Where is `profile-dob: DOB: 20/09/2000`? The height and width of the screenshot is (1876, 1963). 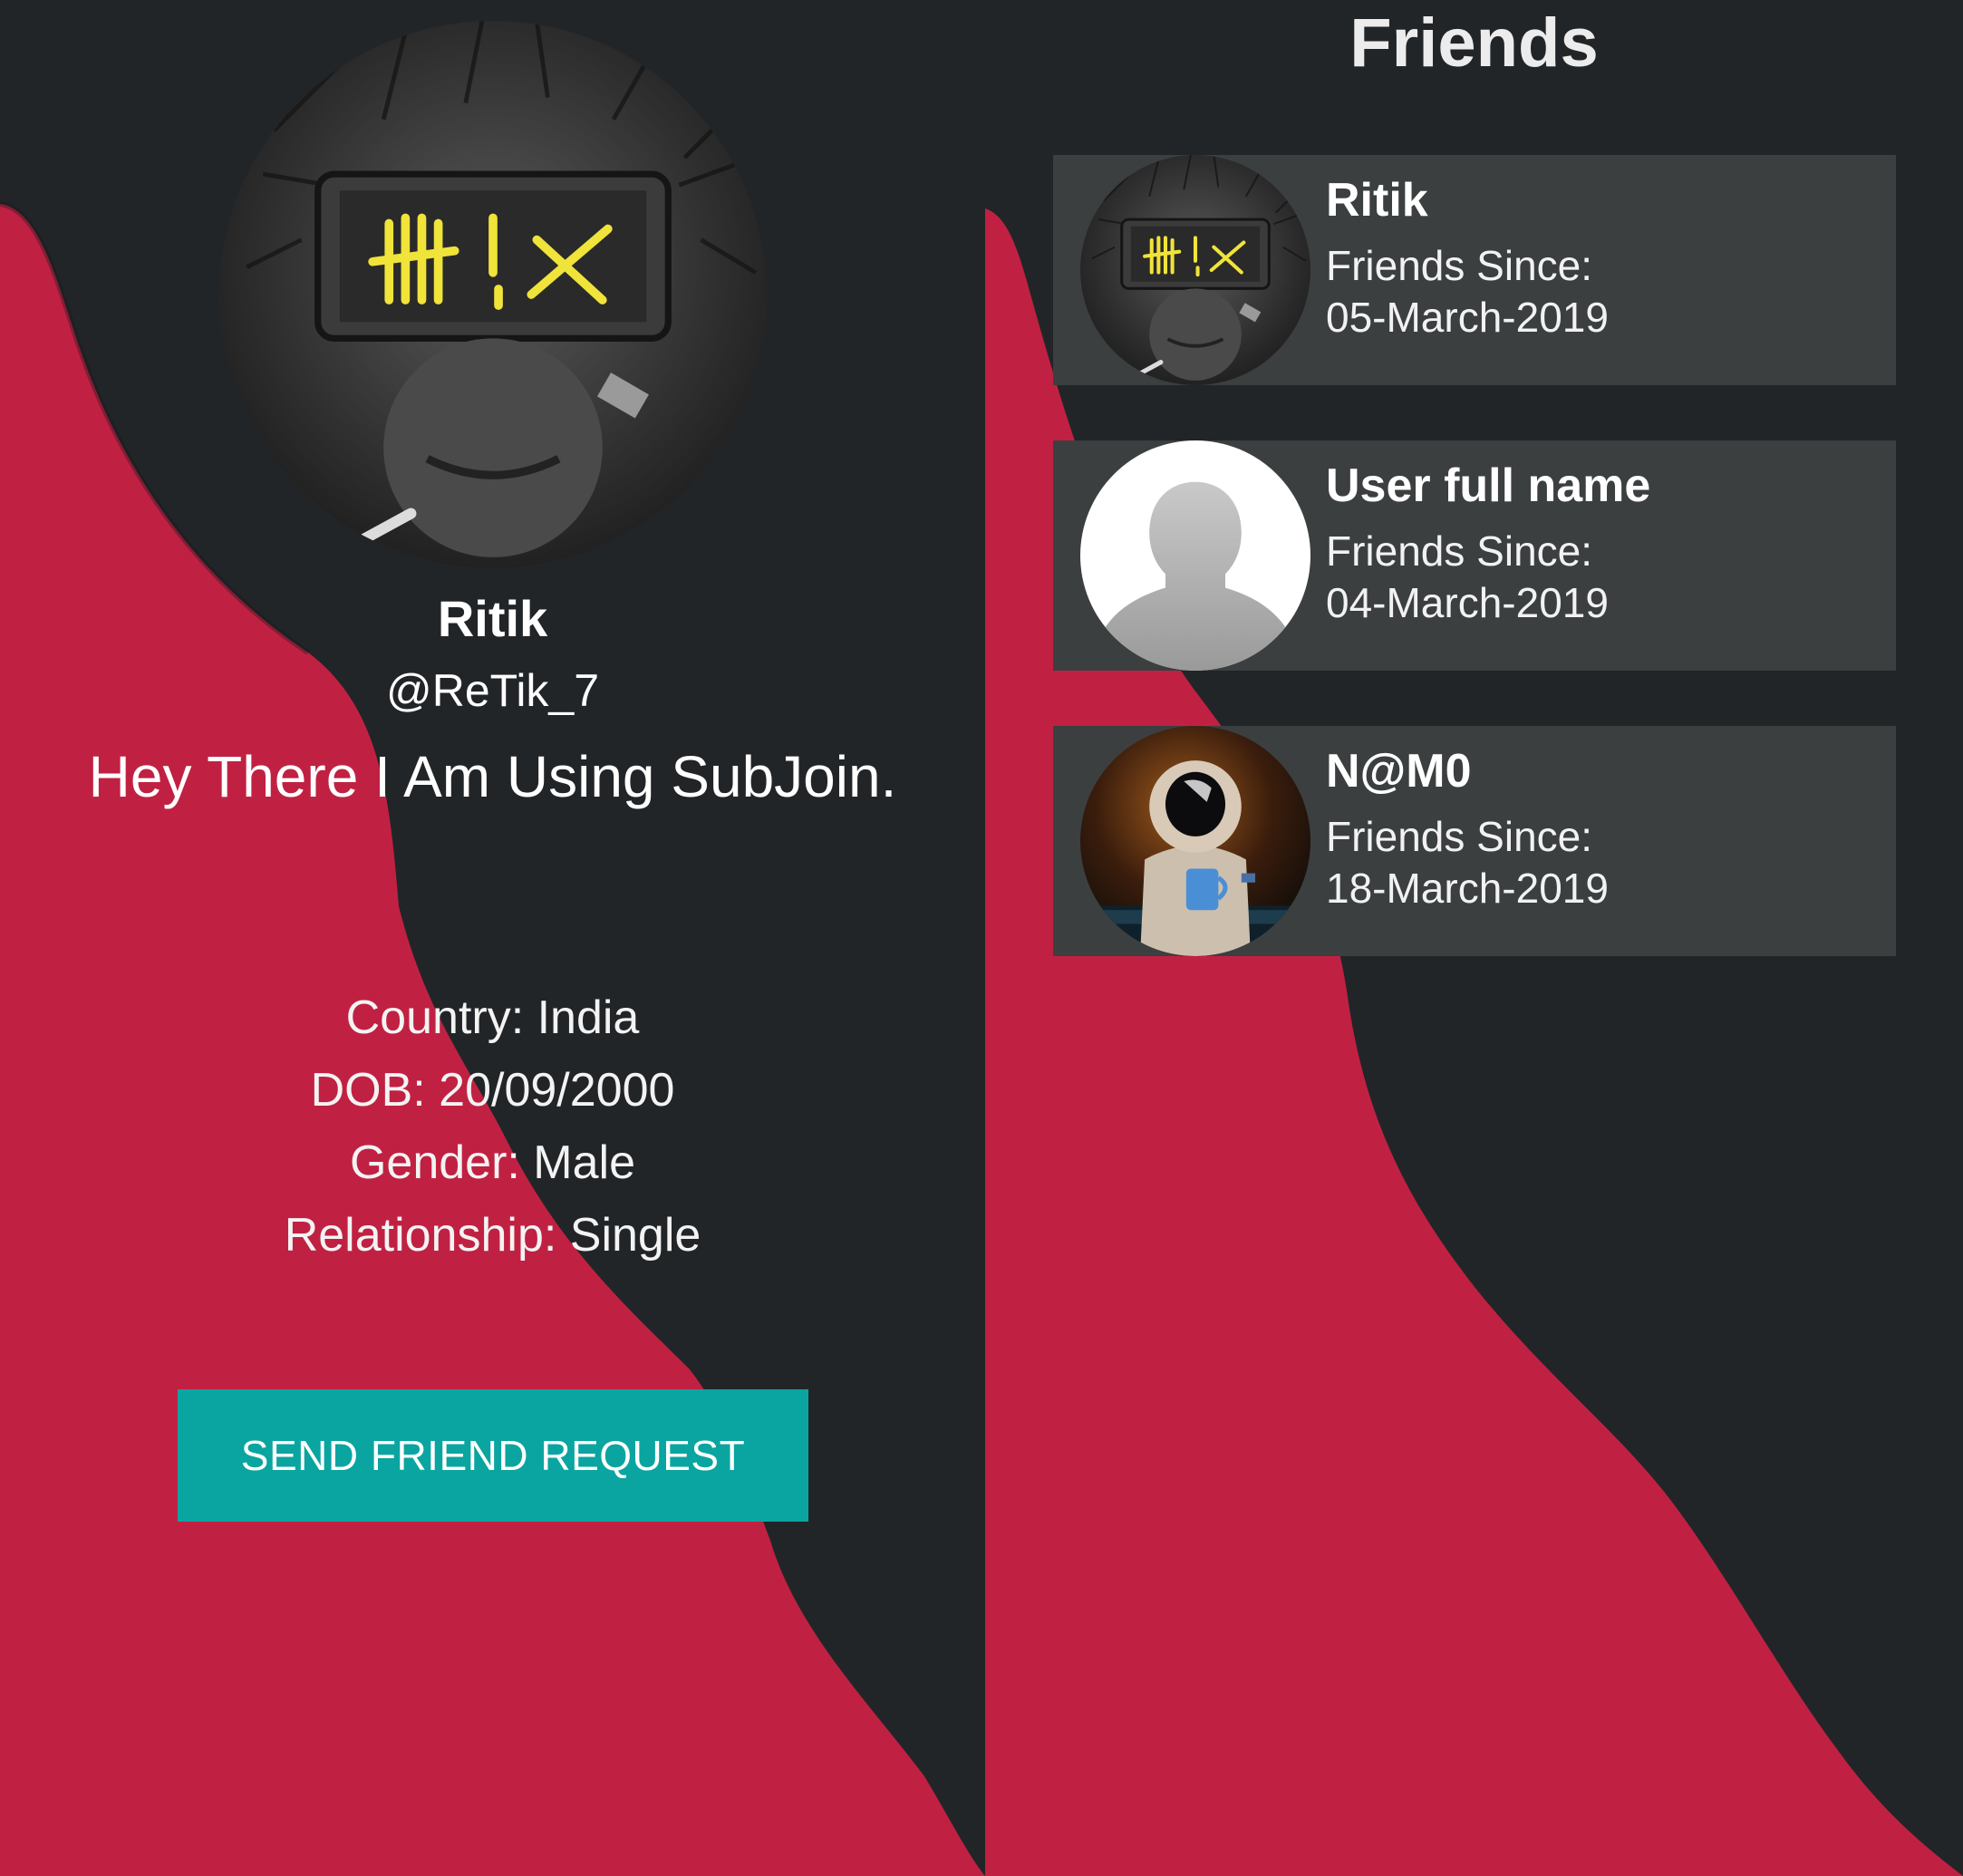 profile-dob: DOB: 20/09/2000 is located at coordinates (492, 1090).